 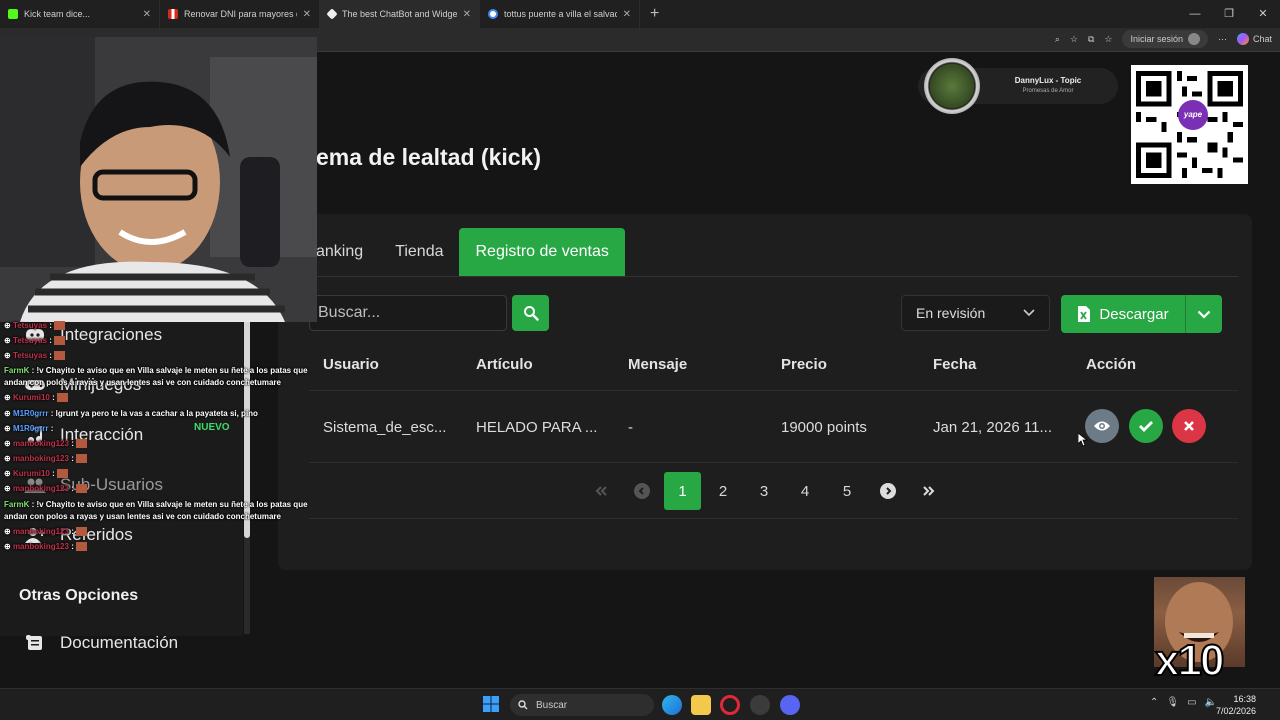 I want to click on approve-button, so click(x=1146, y=426).